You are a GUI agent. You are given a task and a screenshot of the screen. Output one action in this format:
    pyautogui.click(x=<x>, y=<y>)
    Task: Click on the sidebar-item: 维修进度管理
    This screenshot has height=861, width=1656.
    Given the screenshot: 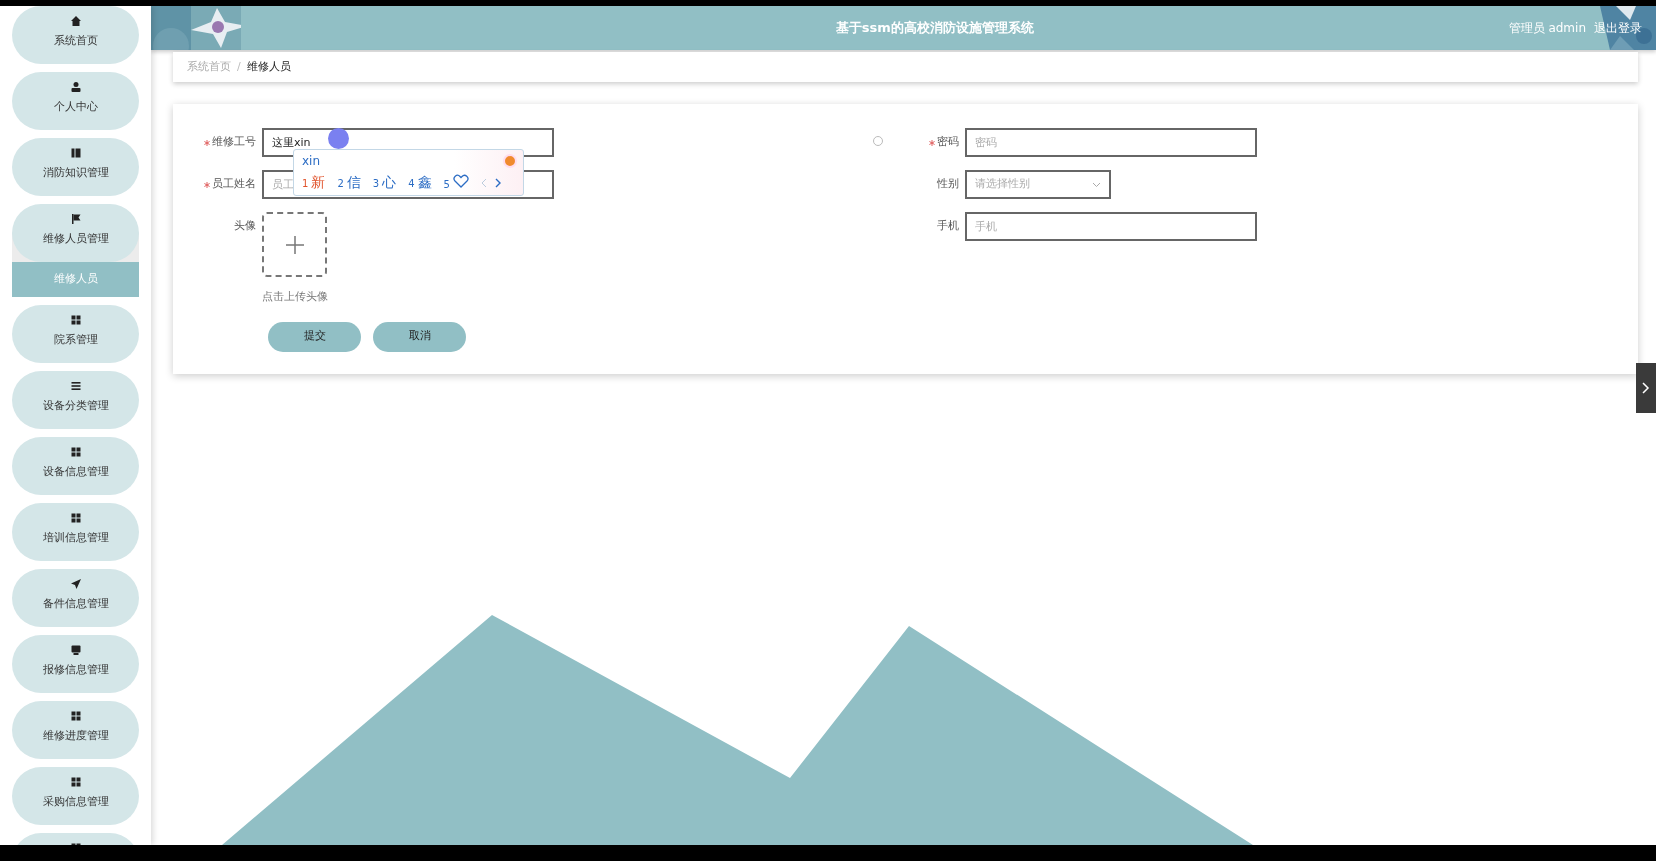 What is the action you would take?
    pyautogui.click(x=75, y=730)
    